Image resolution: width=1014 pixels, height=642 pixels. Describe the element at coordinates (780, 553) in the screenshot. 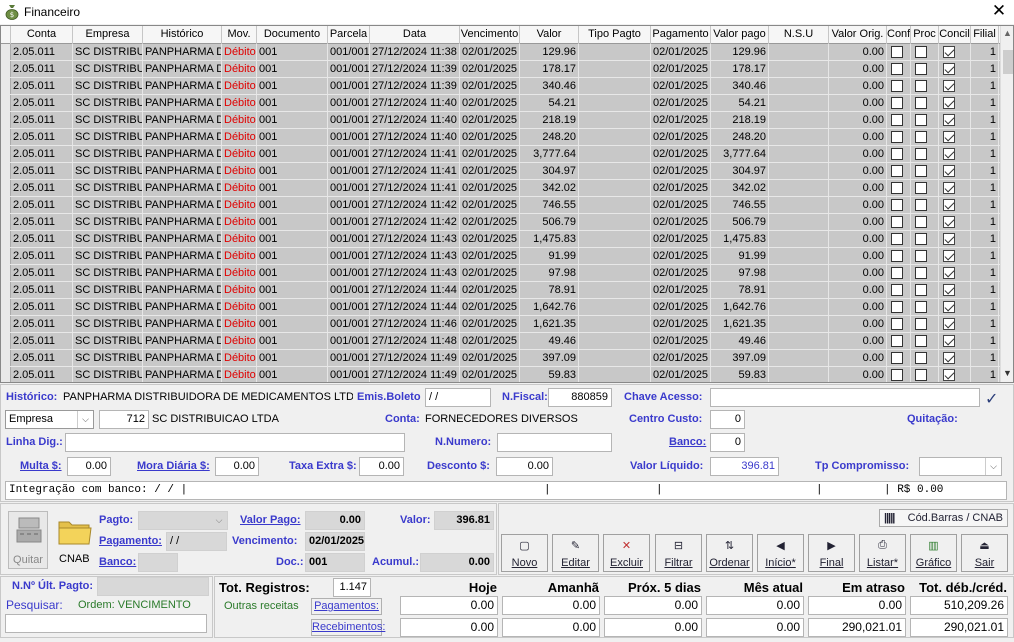

I see `incio-button: ◀ Início*` at that location.